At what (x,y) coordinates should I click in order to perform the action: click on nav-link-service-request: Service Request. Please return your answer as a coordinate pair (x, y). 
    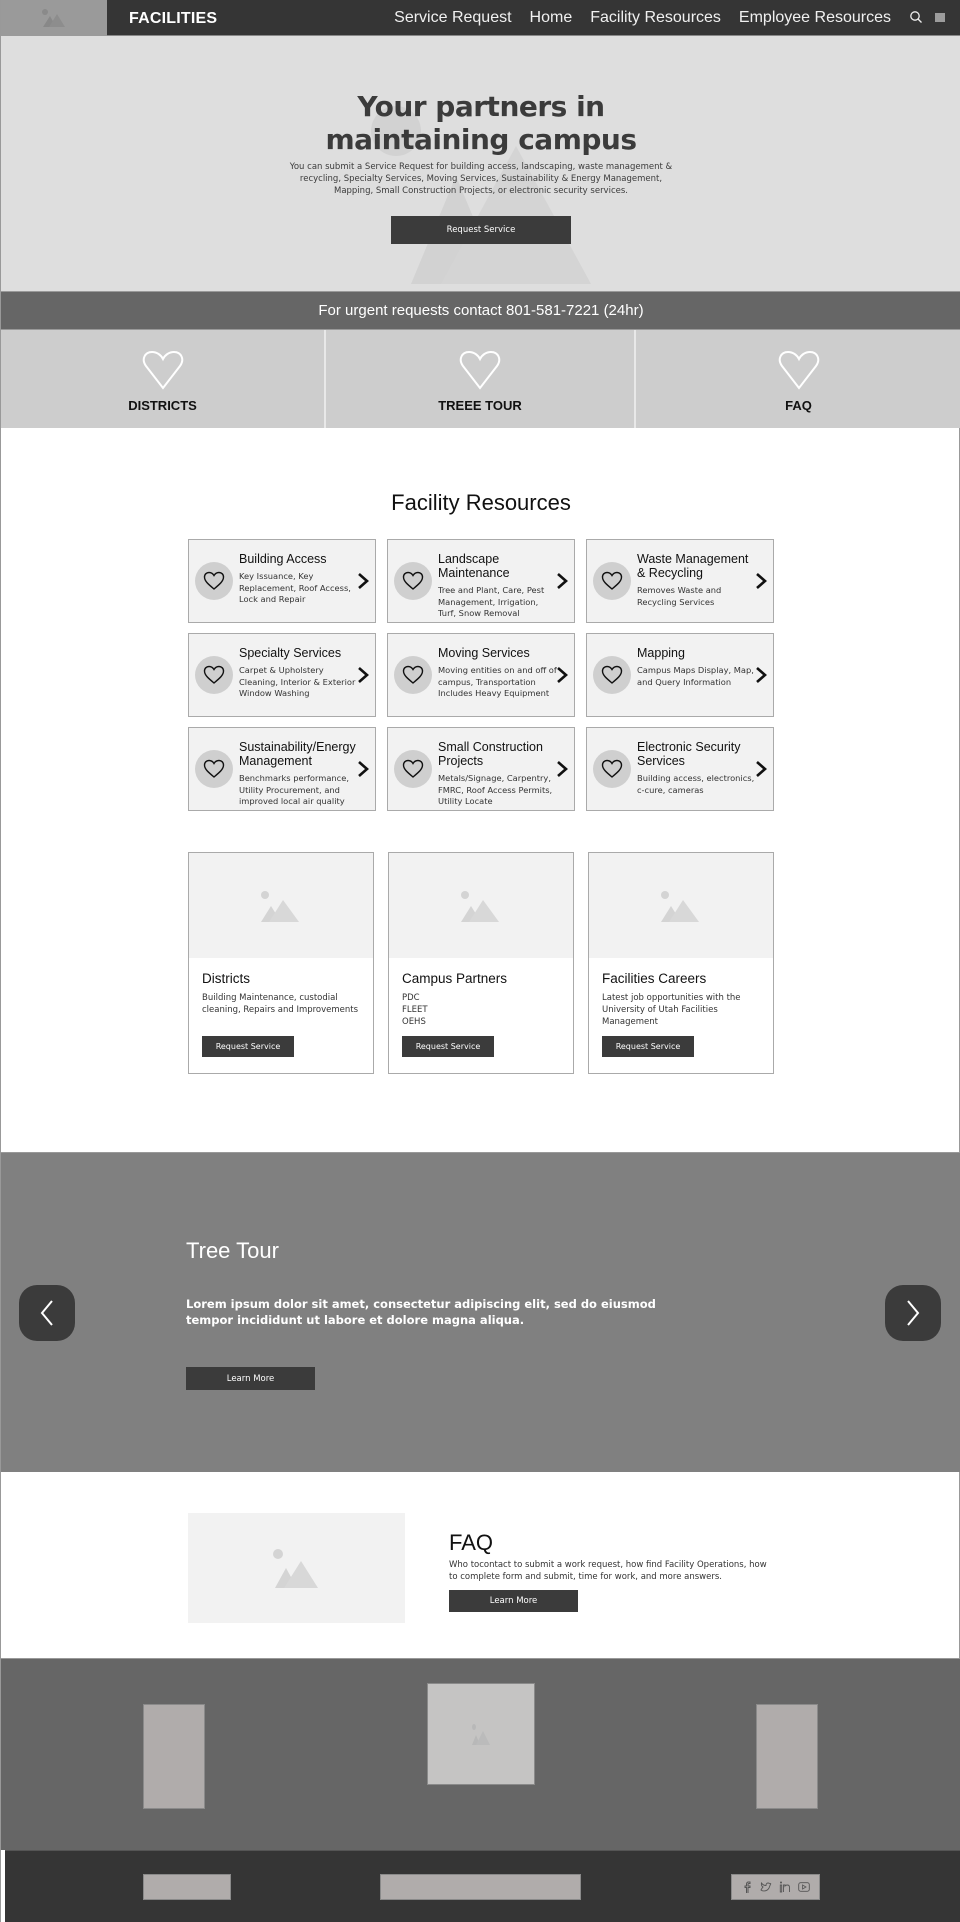
    Looking at the image, I should click on (452, 18).